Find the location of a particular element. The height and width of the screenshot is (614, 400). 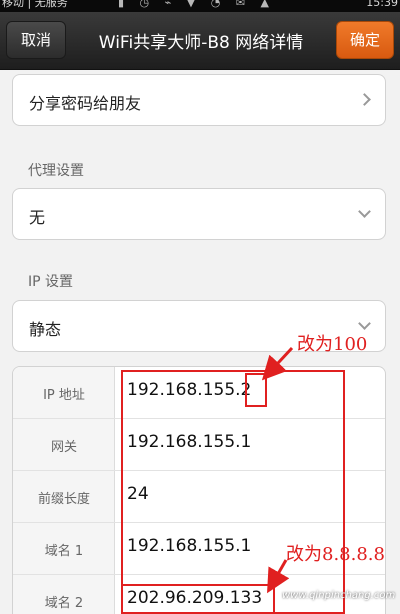

watermark-text: www.qinpinchang.com is located at coordinates (339, 595).